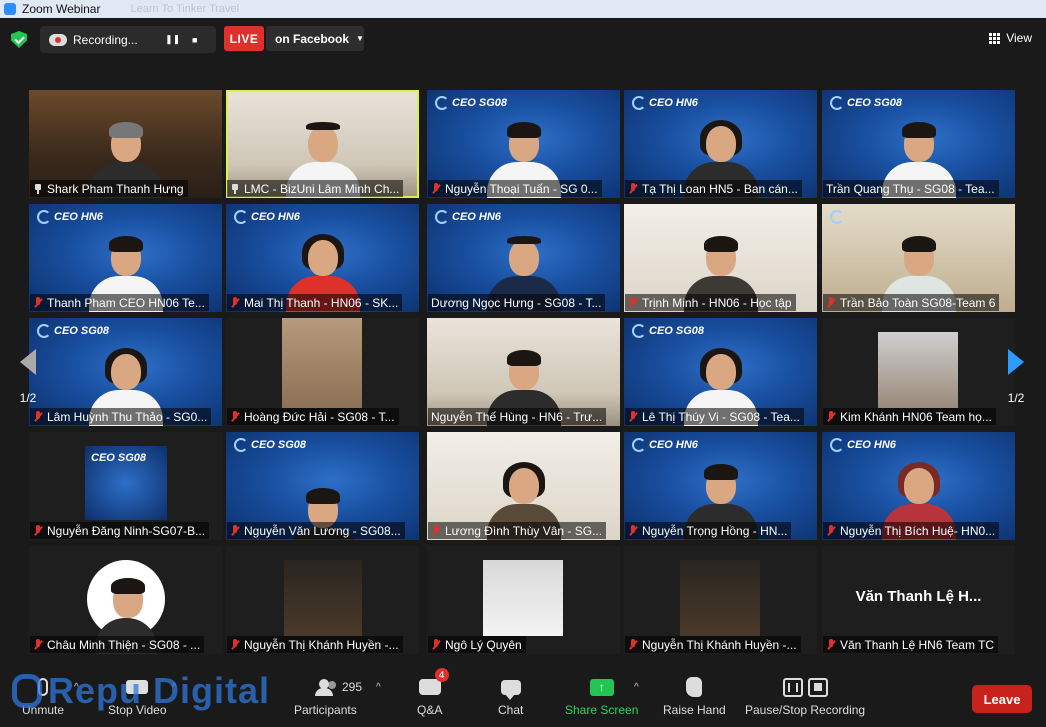 This screenshot has width=1046, height=727. I want to click on stop-video-button: Stop Video, so click(137, 696).